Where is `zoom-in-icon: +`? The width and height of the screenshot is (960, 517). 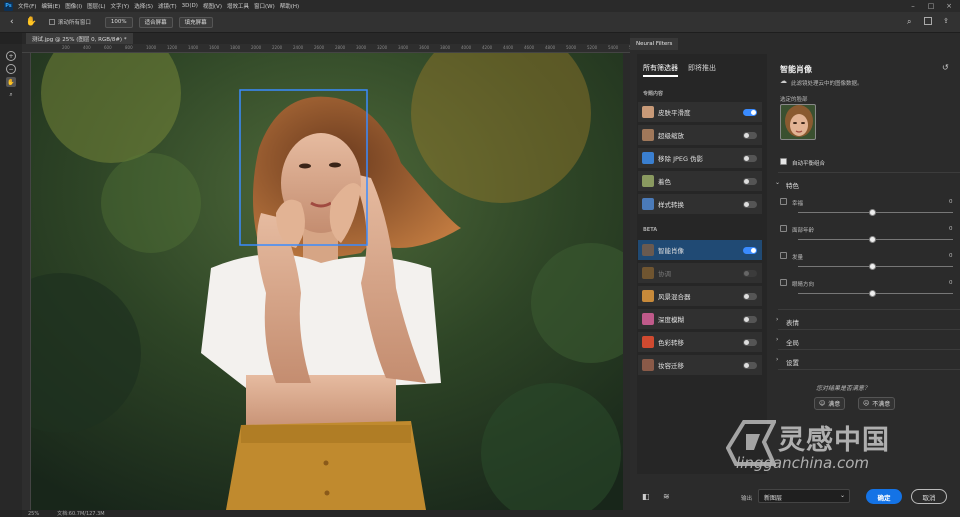 zoom-in-icon: + is located at coordinates (11, 56).